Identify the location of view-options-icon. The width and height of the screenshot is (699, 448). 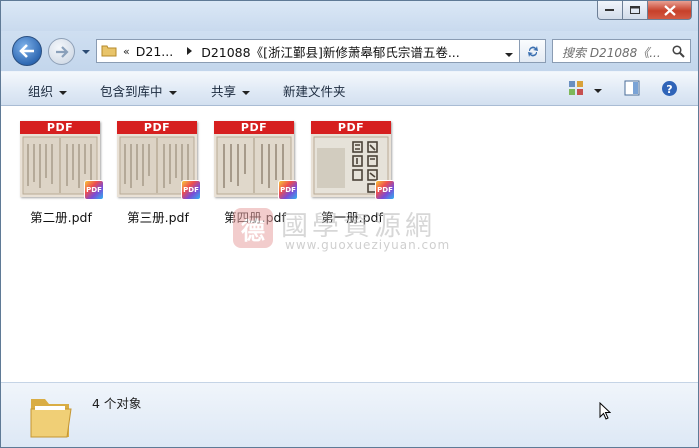
(576, 89).